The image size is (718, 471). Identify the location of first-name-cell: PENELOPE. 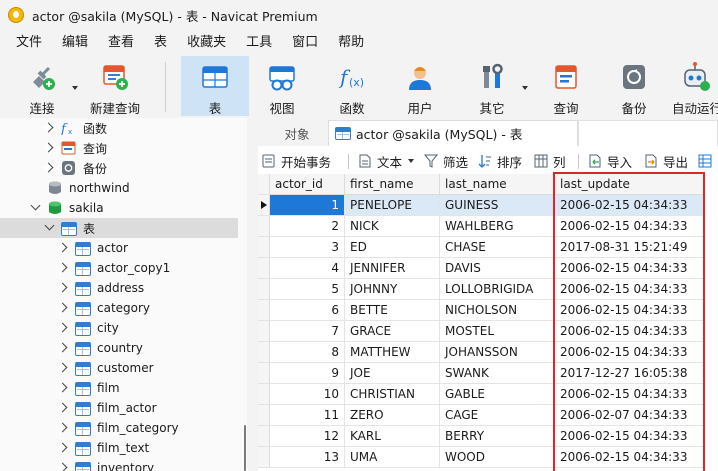
(392, 205).